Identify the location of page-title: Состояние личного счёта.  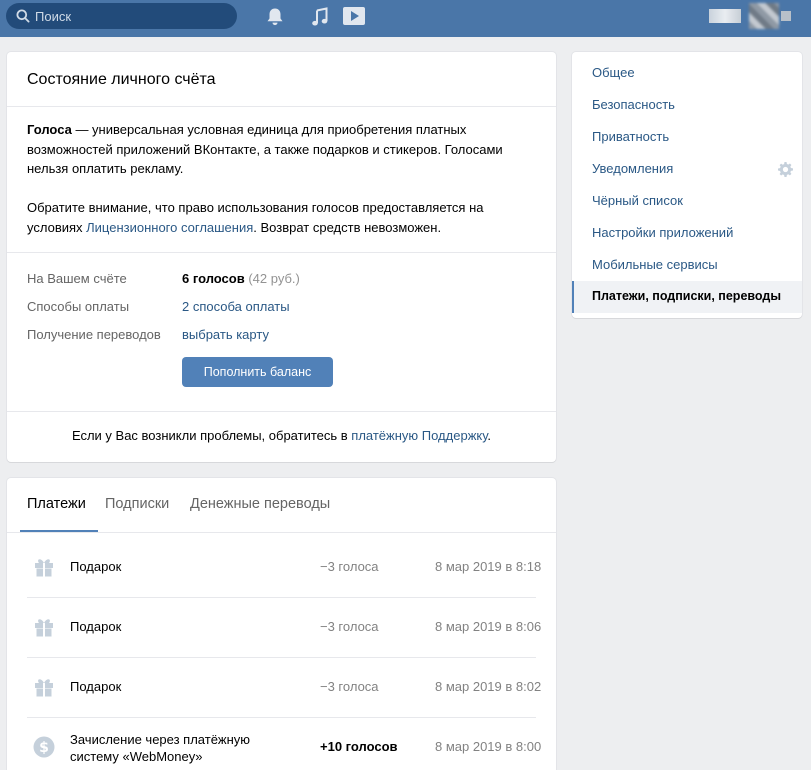
(121, 79).